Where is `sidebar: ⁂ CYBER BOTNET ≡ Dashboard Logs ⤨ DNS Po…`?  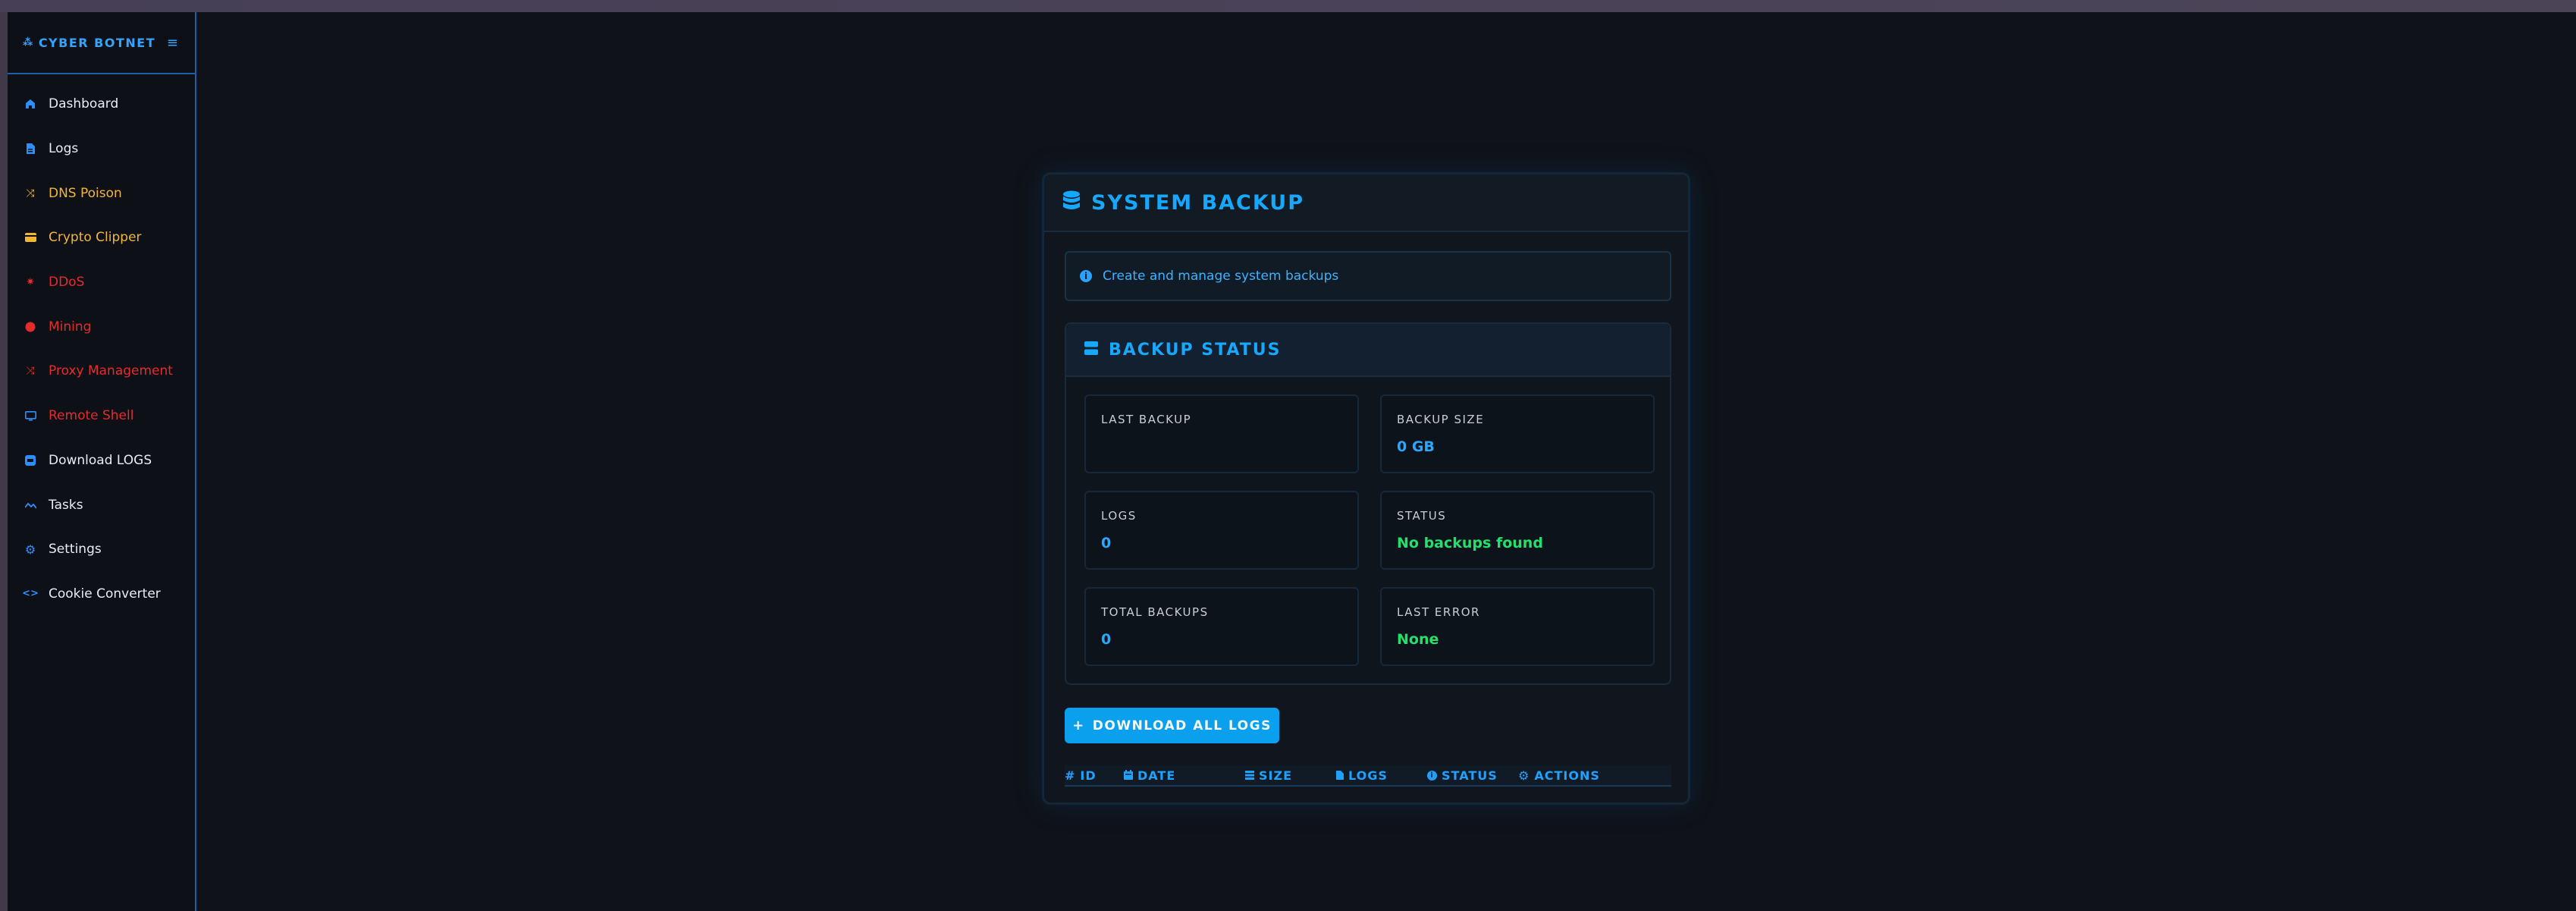
sidebar: ⁂ CYBER BOTNET ≡ Dashboard Logs ⤨ DNS Po… is located at coordinates (102, 461).